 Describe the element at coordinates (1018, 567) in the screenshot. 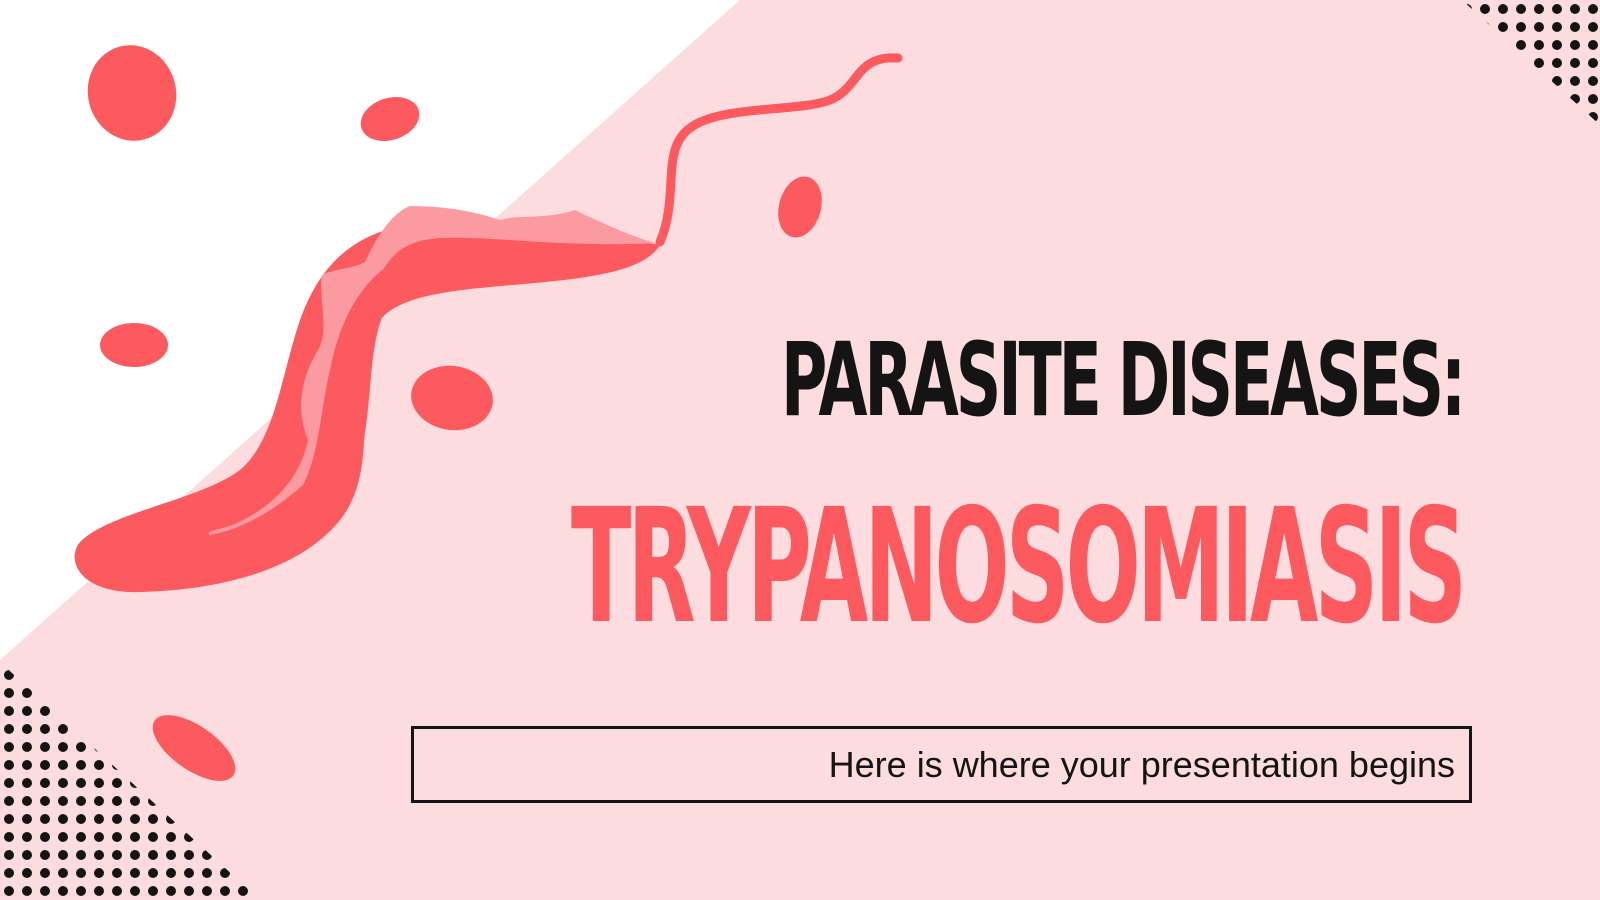

I see `title-line-2: TRYPANOSOMIASIS` at that location.